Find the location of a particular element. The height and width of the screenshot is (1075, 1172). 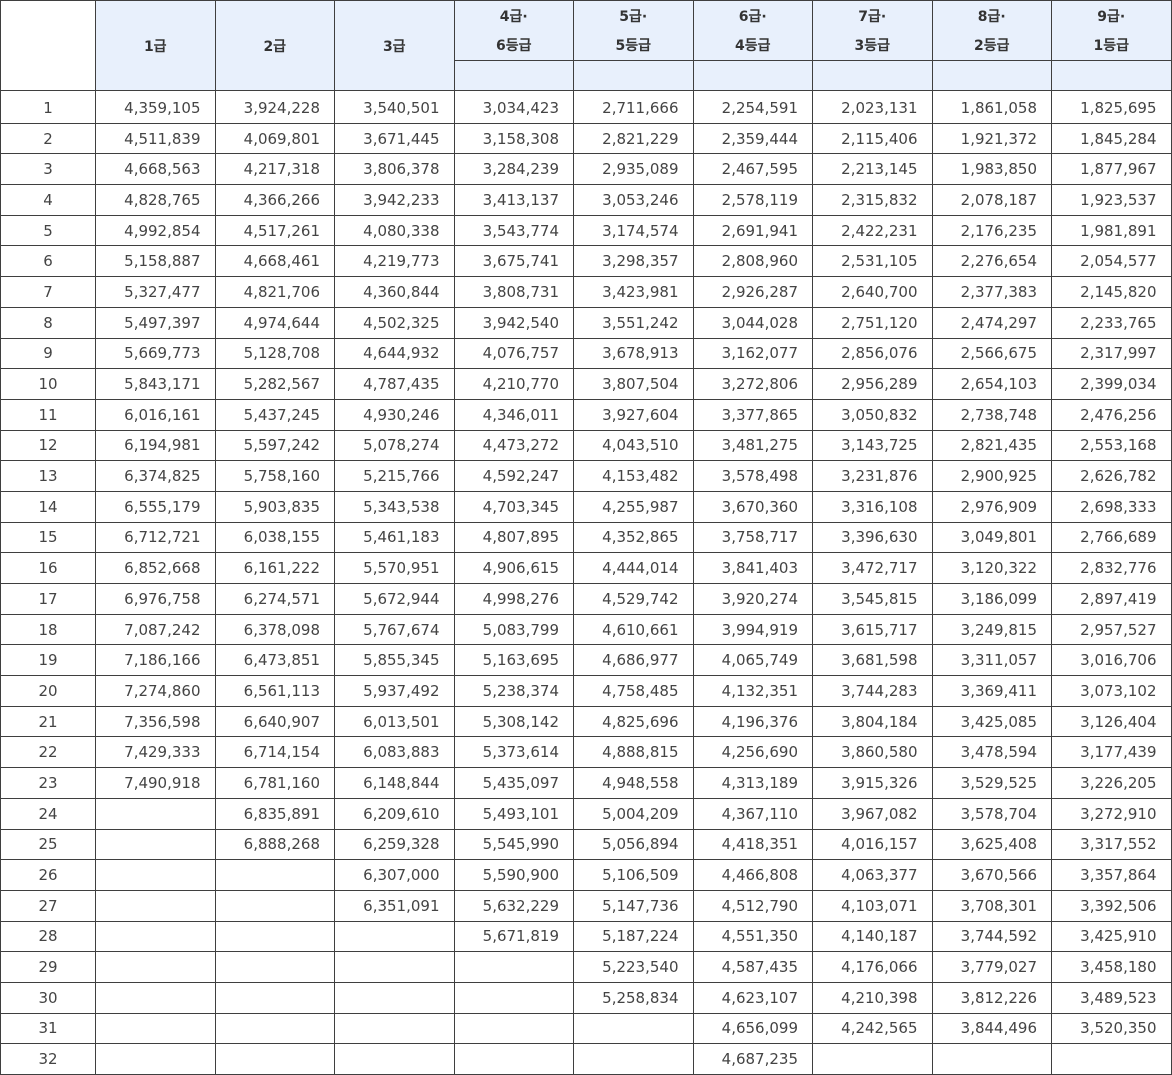

salary-cell: 4,974,644 is located at coordinates (274, 322).